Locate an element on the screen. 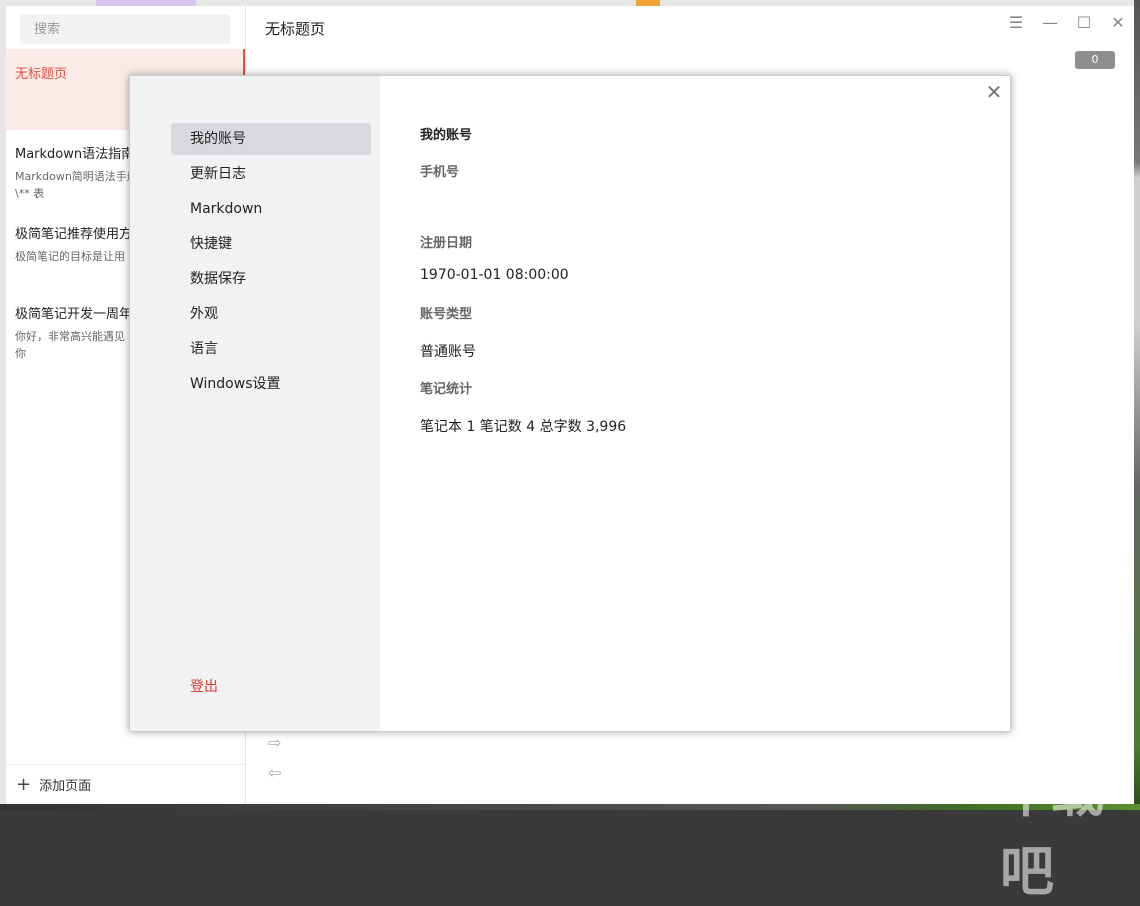 Image resolution: width=1140 pixels, height=906 pixels. nav-item-account: 我的账号 is located at coordinates (271, 139).